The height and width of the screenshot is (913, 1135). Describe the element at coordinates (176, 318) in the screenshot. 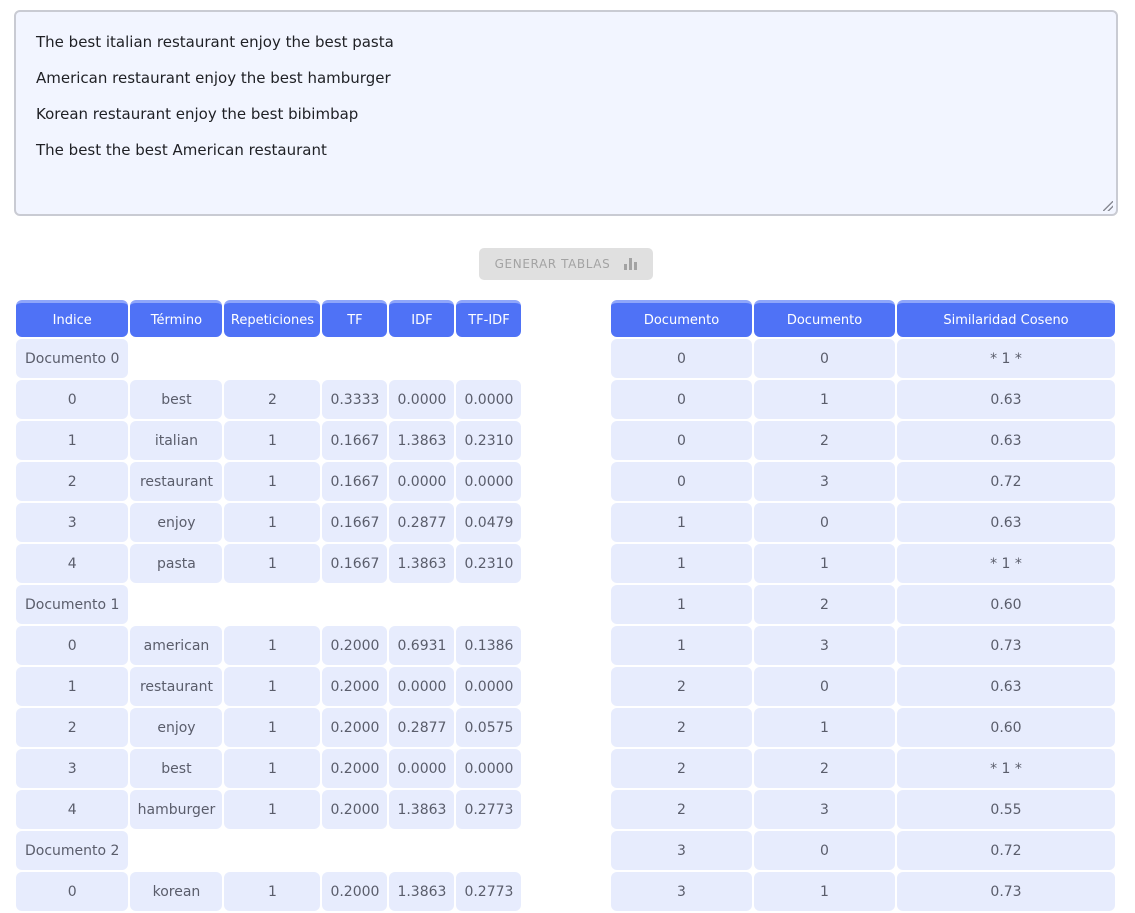

I see `column-header: Término` at that location.